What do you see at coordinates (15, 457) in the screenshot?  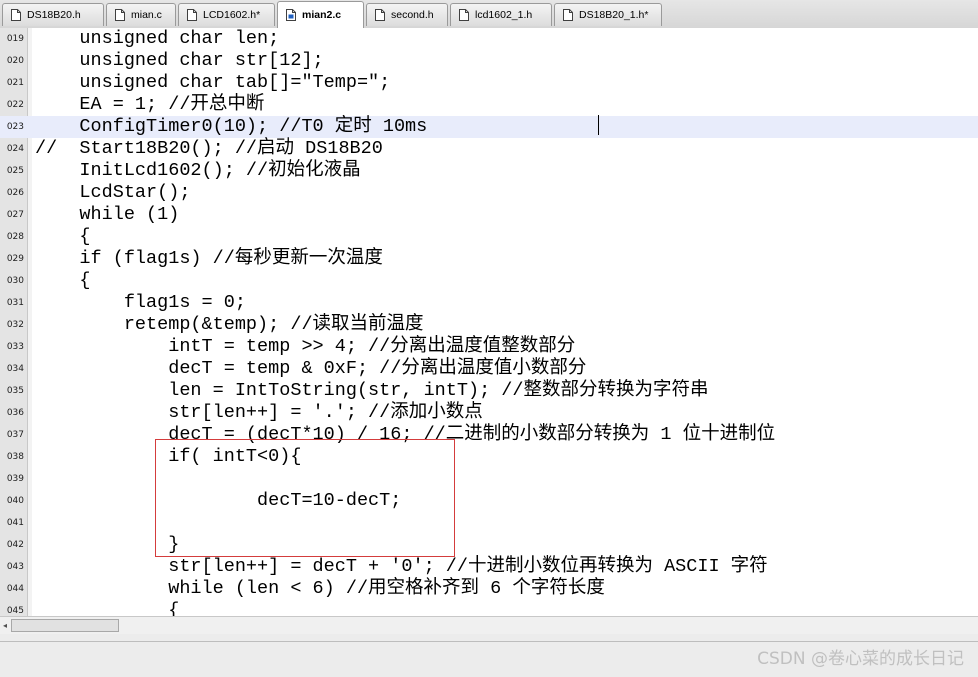 I see `line-number: 038` at bounding box center [15, 457].